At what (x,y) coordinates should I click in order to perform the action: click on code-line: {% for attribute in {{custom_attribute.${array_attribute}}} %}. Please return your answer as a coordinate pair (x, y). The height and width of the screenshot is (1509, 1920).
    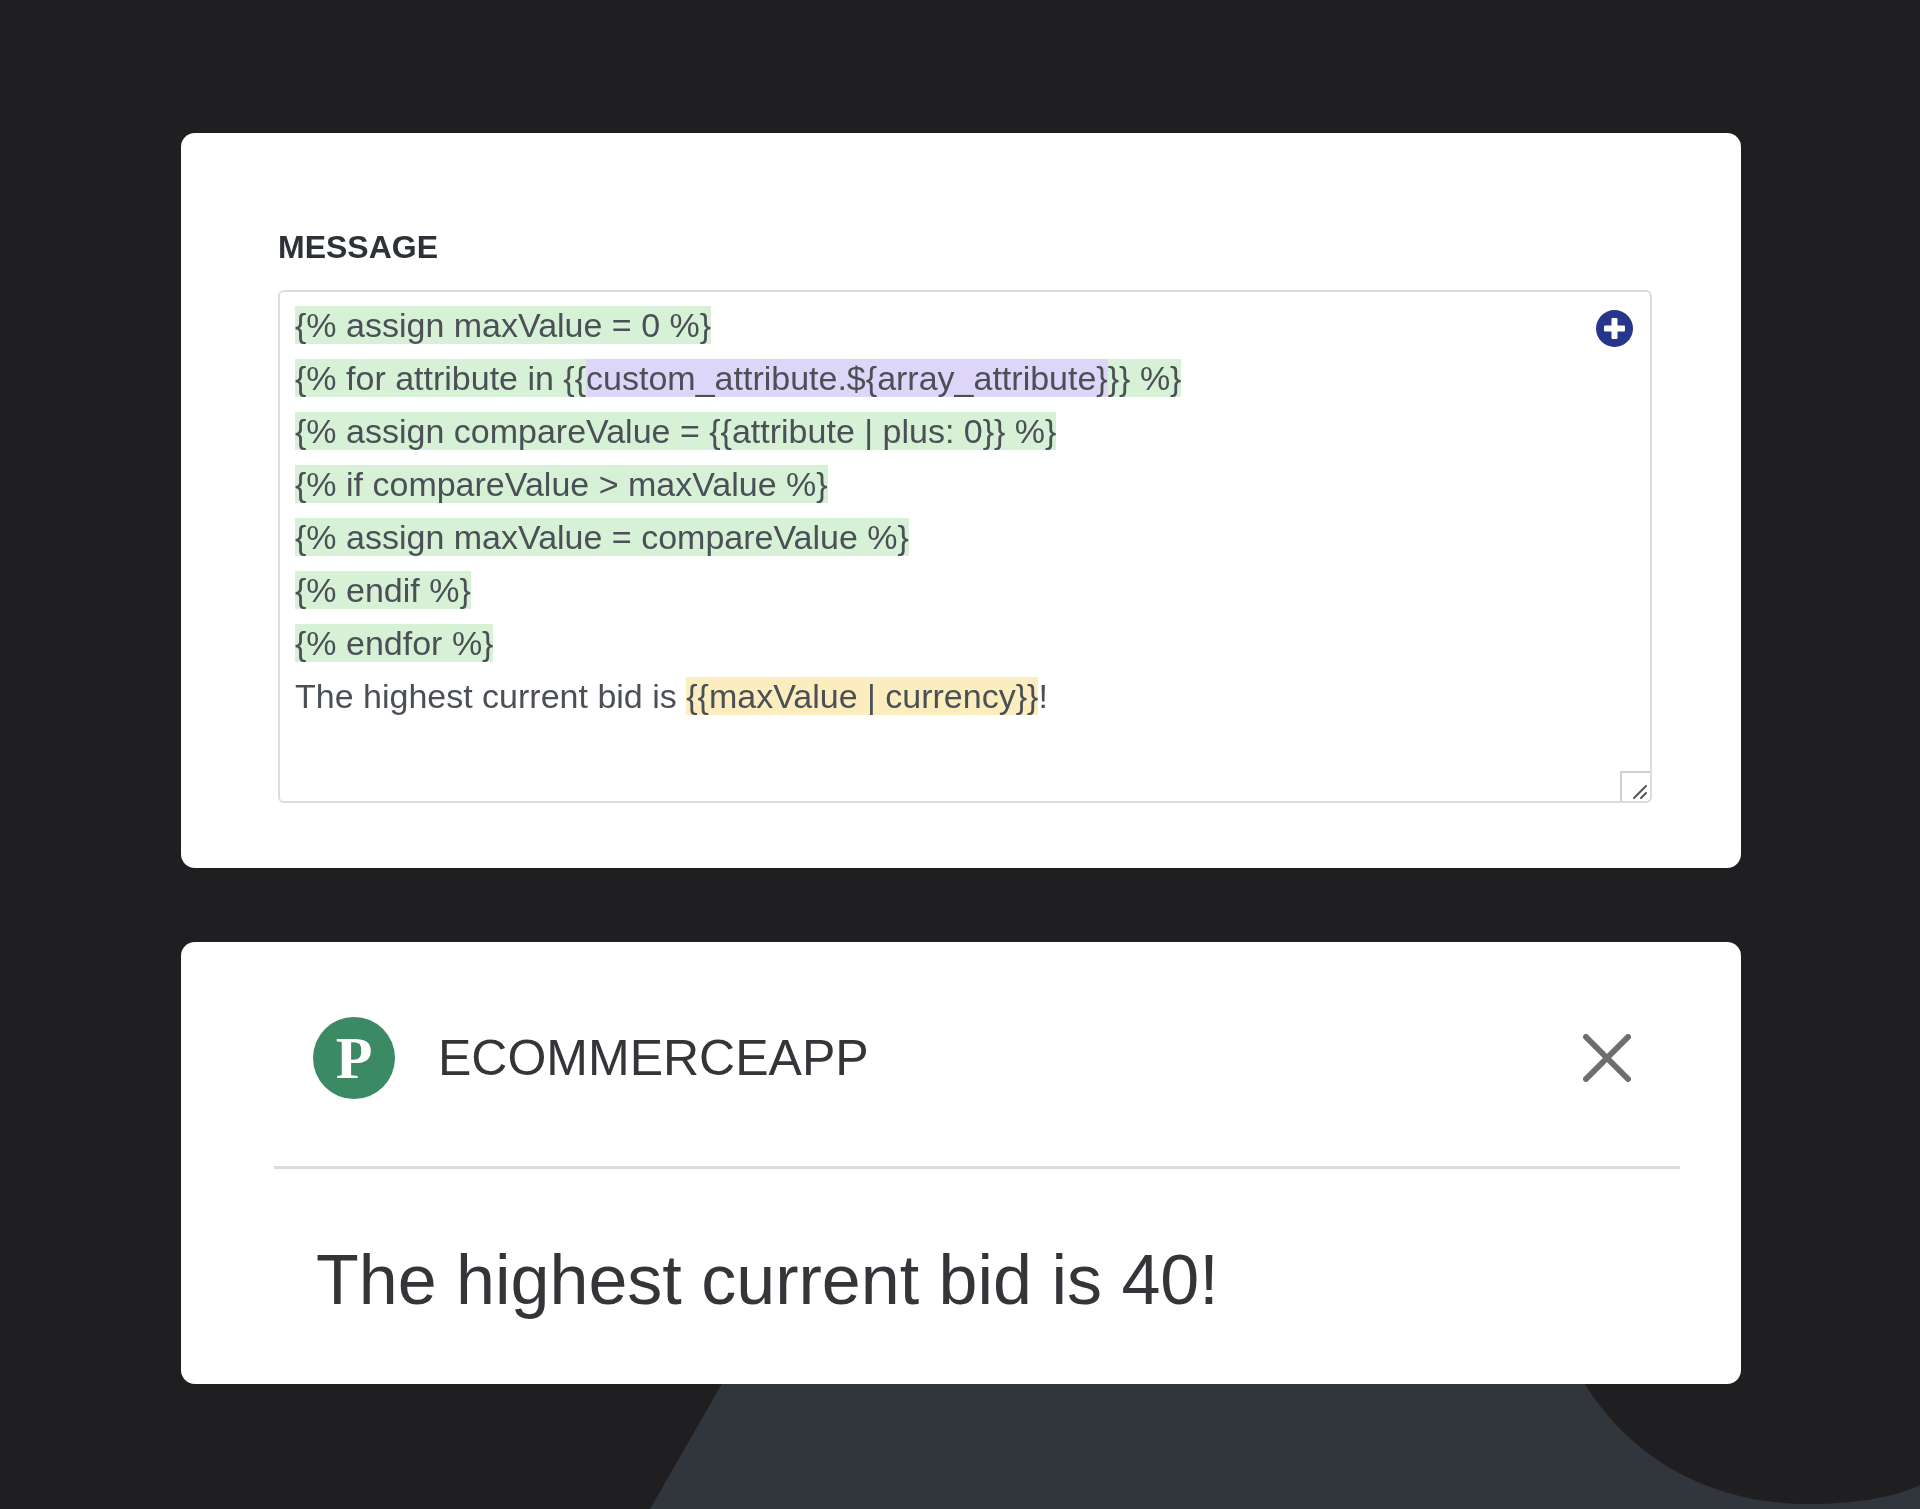
    Looking at the image, I should click on (738, 378).